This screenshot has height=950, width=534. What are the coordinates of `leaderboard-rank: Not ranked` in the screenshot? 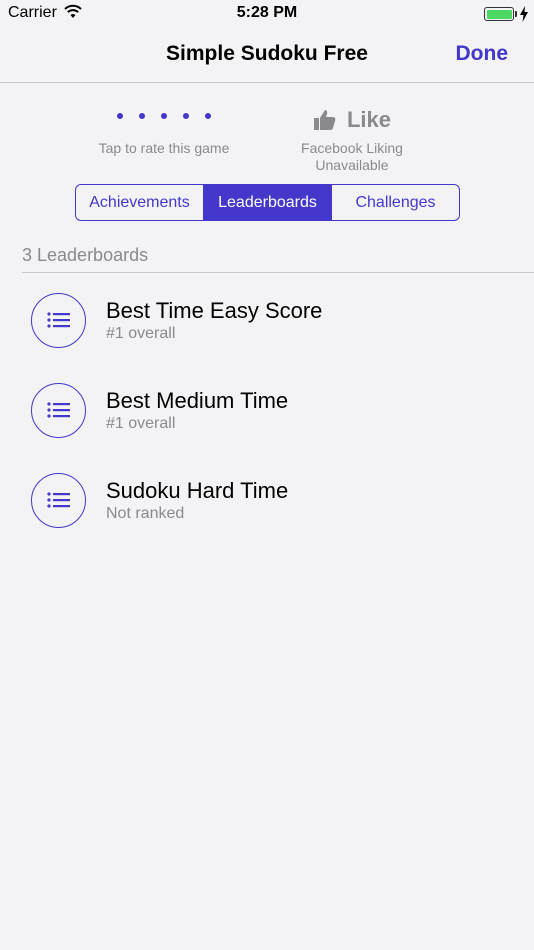 It's located at (145, 513).